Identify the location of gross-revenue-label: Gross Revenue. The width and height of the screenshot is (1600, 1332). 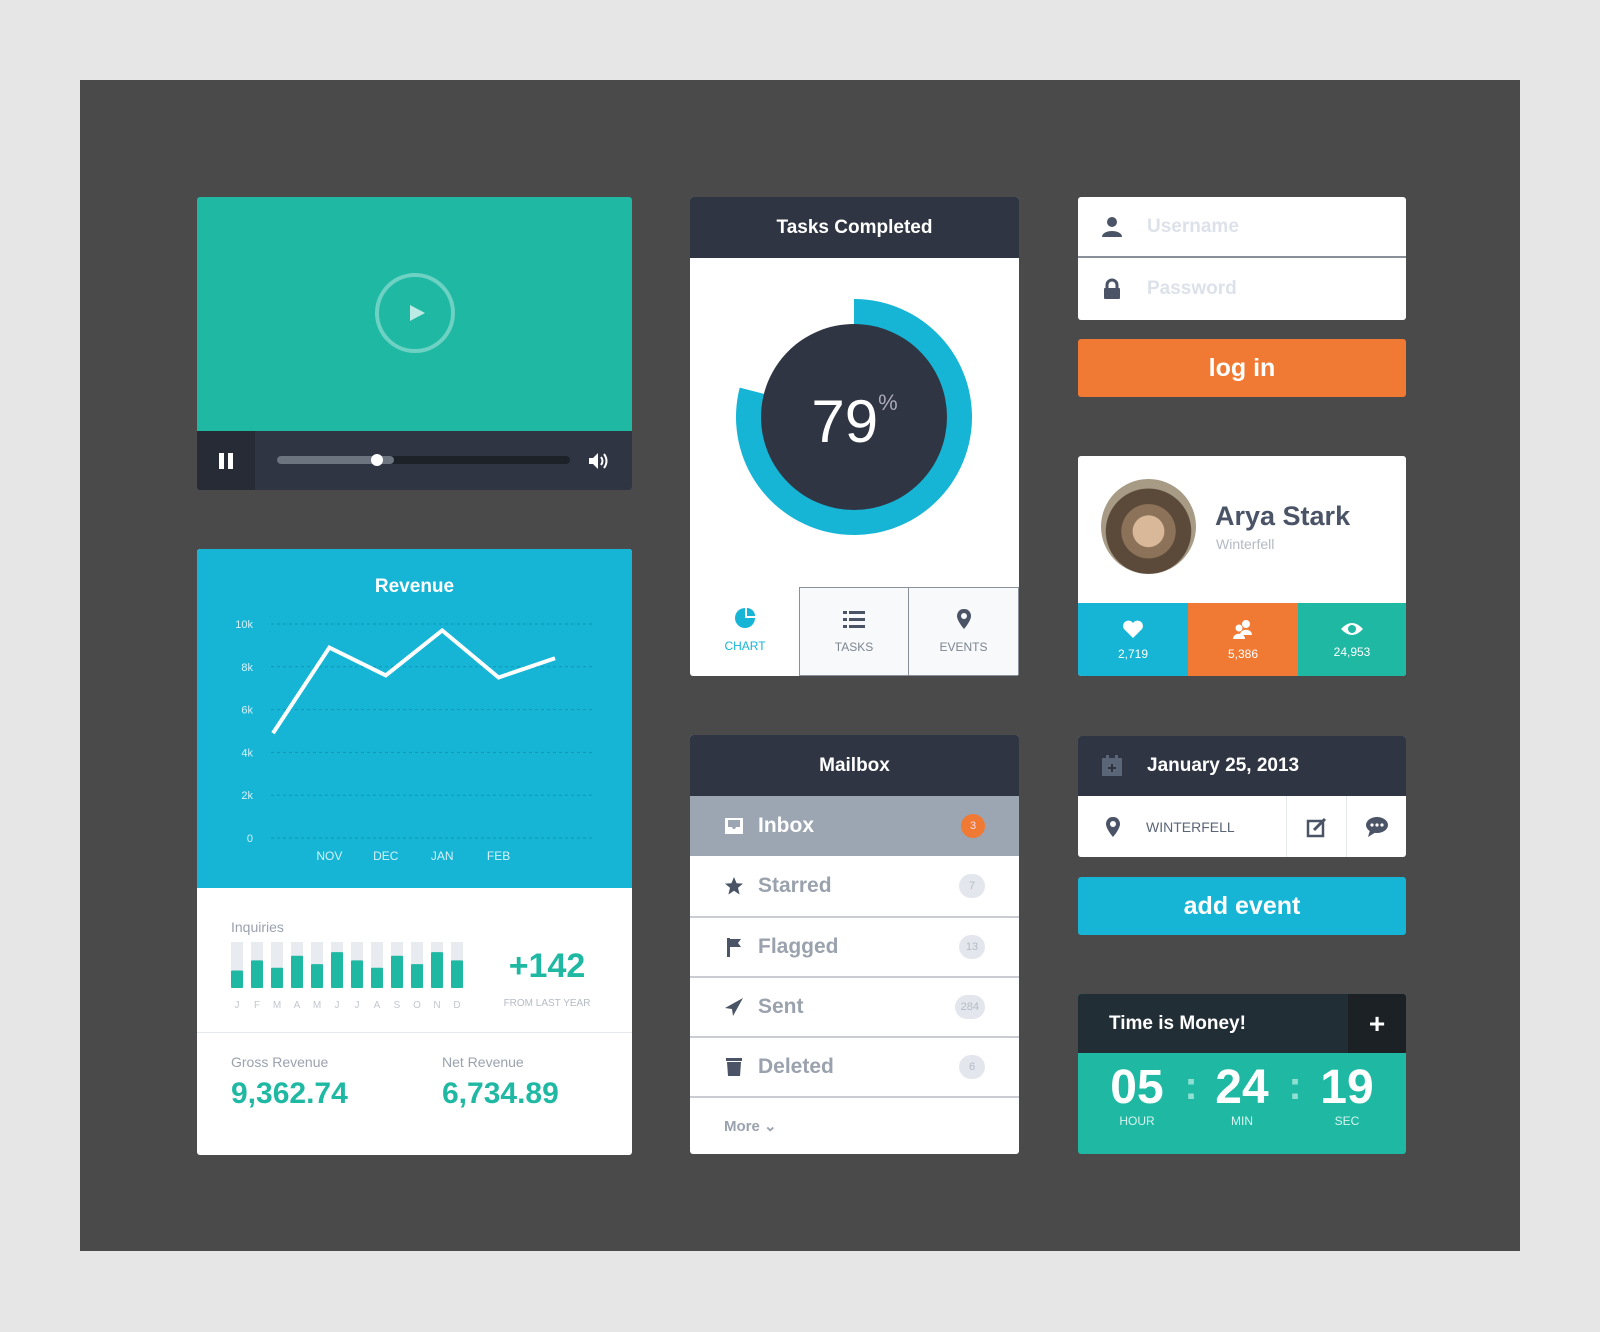
(280, 1062).